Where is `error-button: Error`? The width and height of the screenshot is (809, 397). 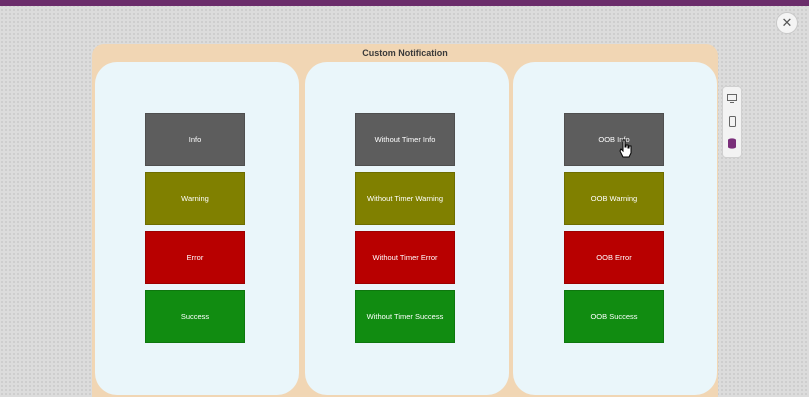
error-button: Error is located at coordinates (195, 257).